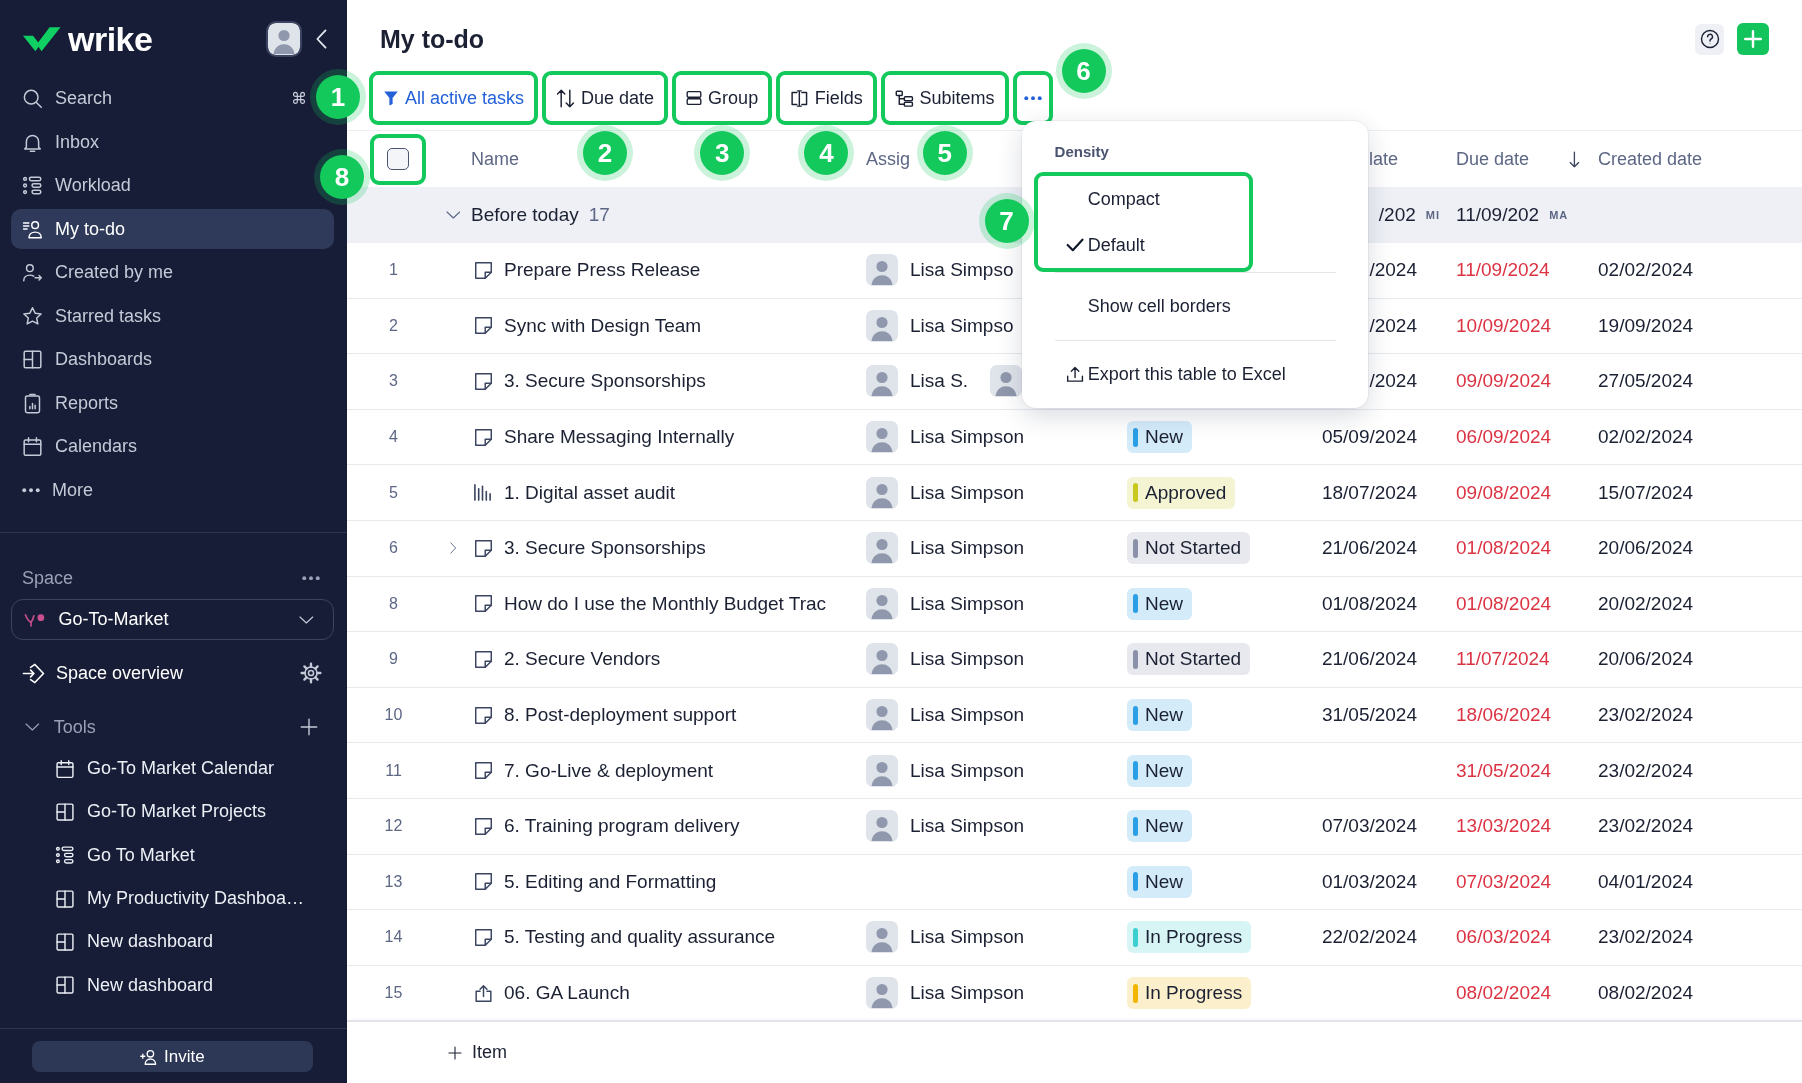 The image size is (1802, 1083). What do you see at coordinates (172, 619) in the screenshot?
I see `space-selector: Go-To-Market` at bounding box center [172, 619].